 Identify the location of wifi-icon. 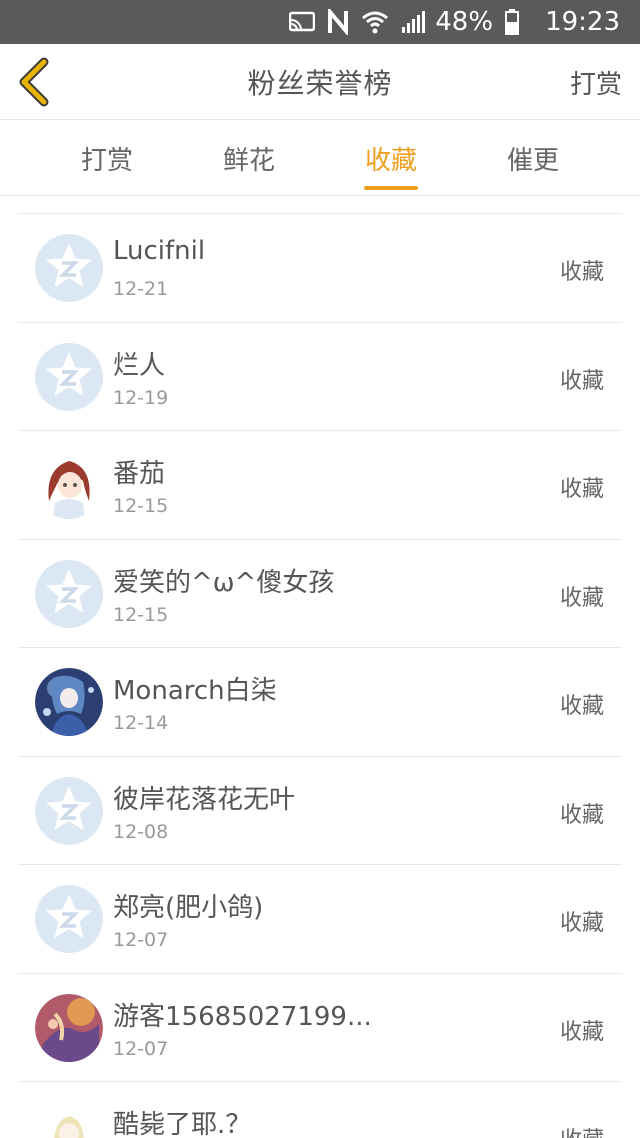
(375, 22).